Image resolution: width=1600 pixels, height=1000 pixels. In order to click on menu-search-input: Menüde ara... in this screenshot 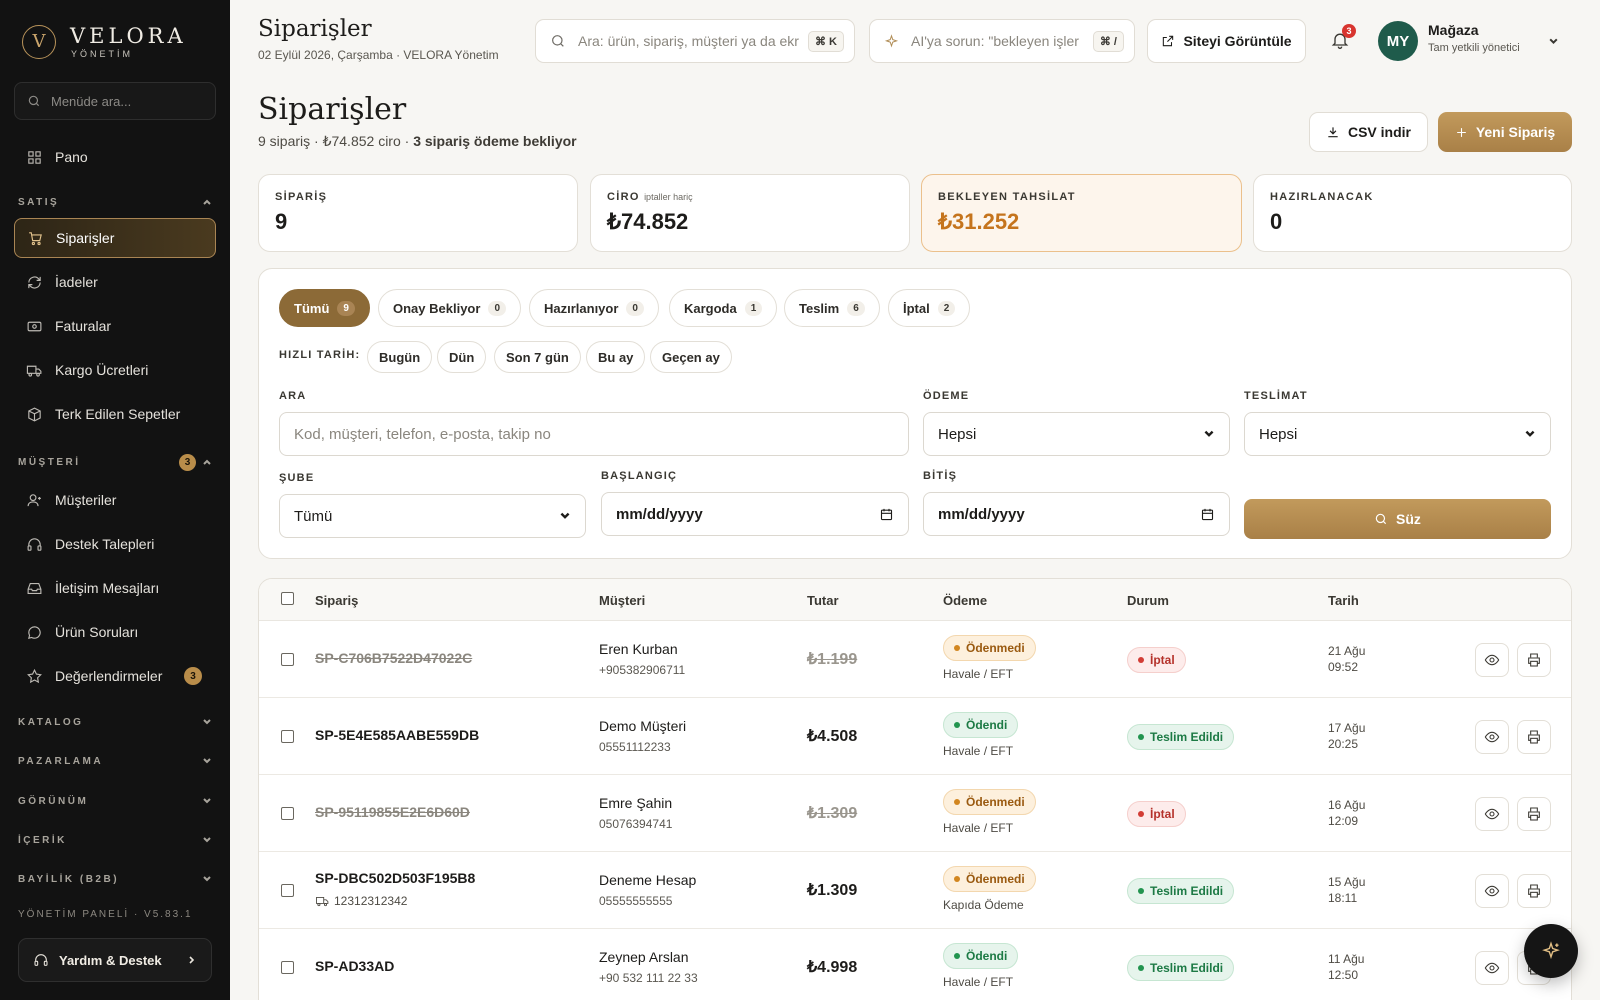, I will do `click(115, 101)`.